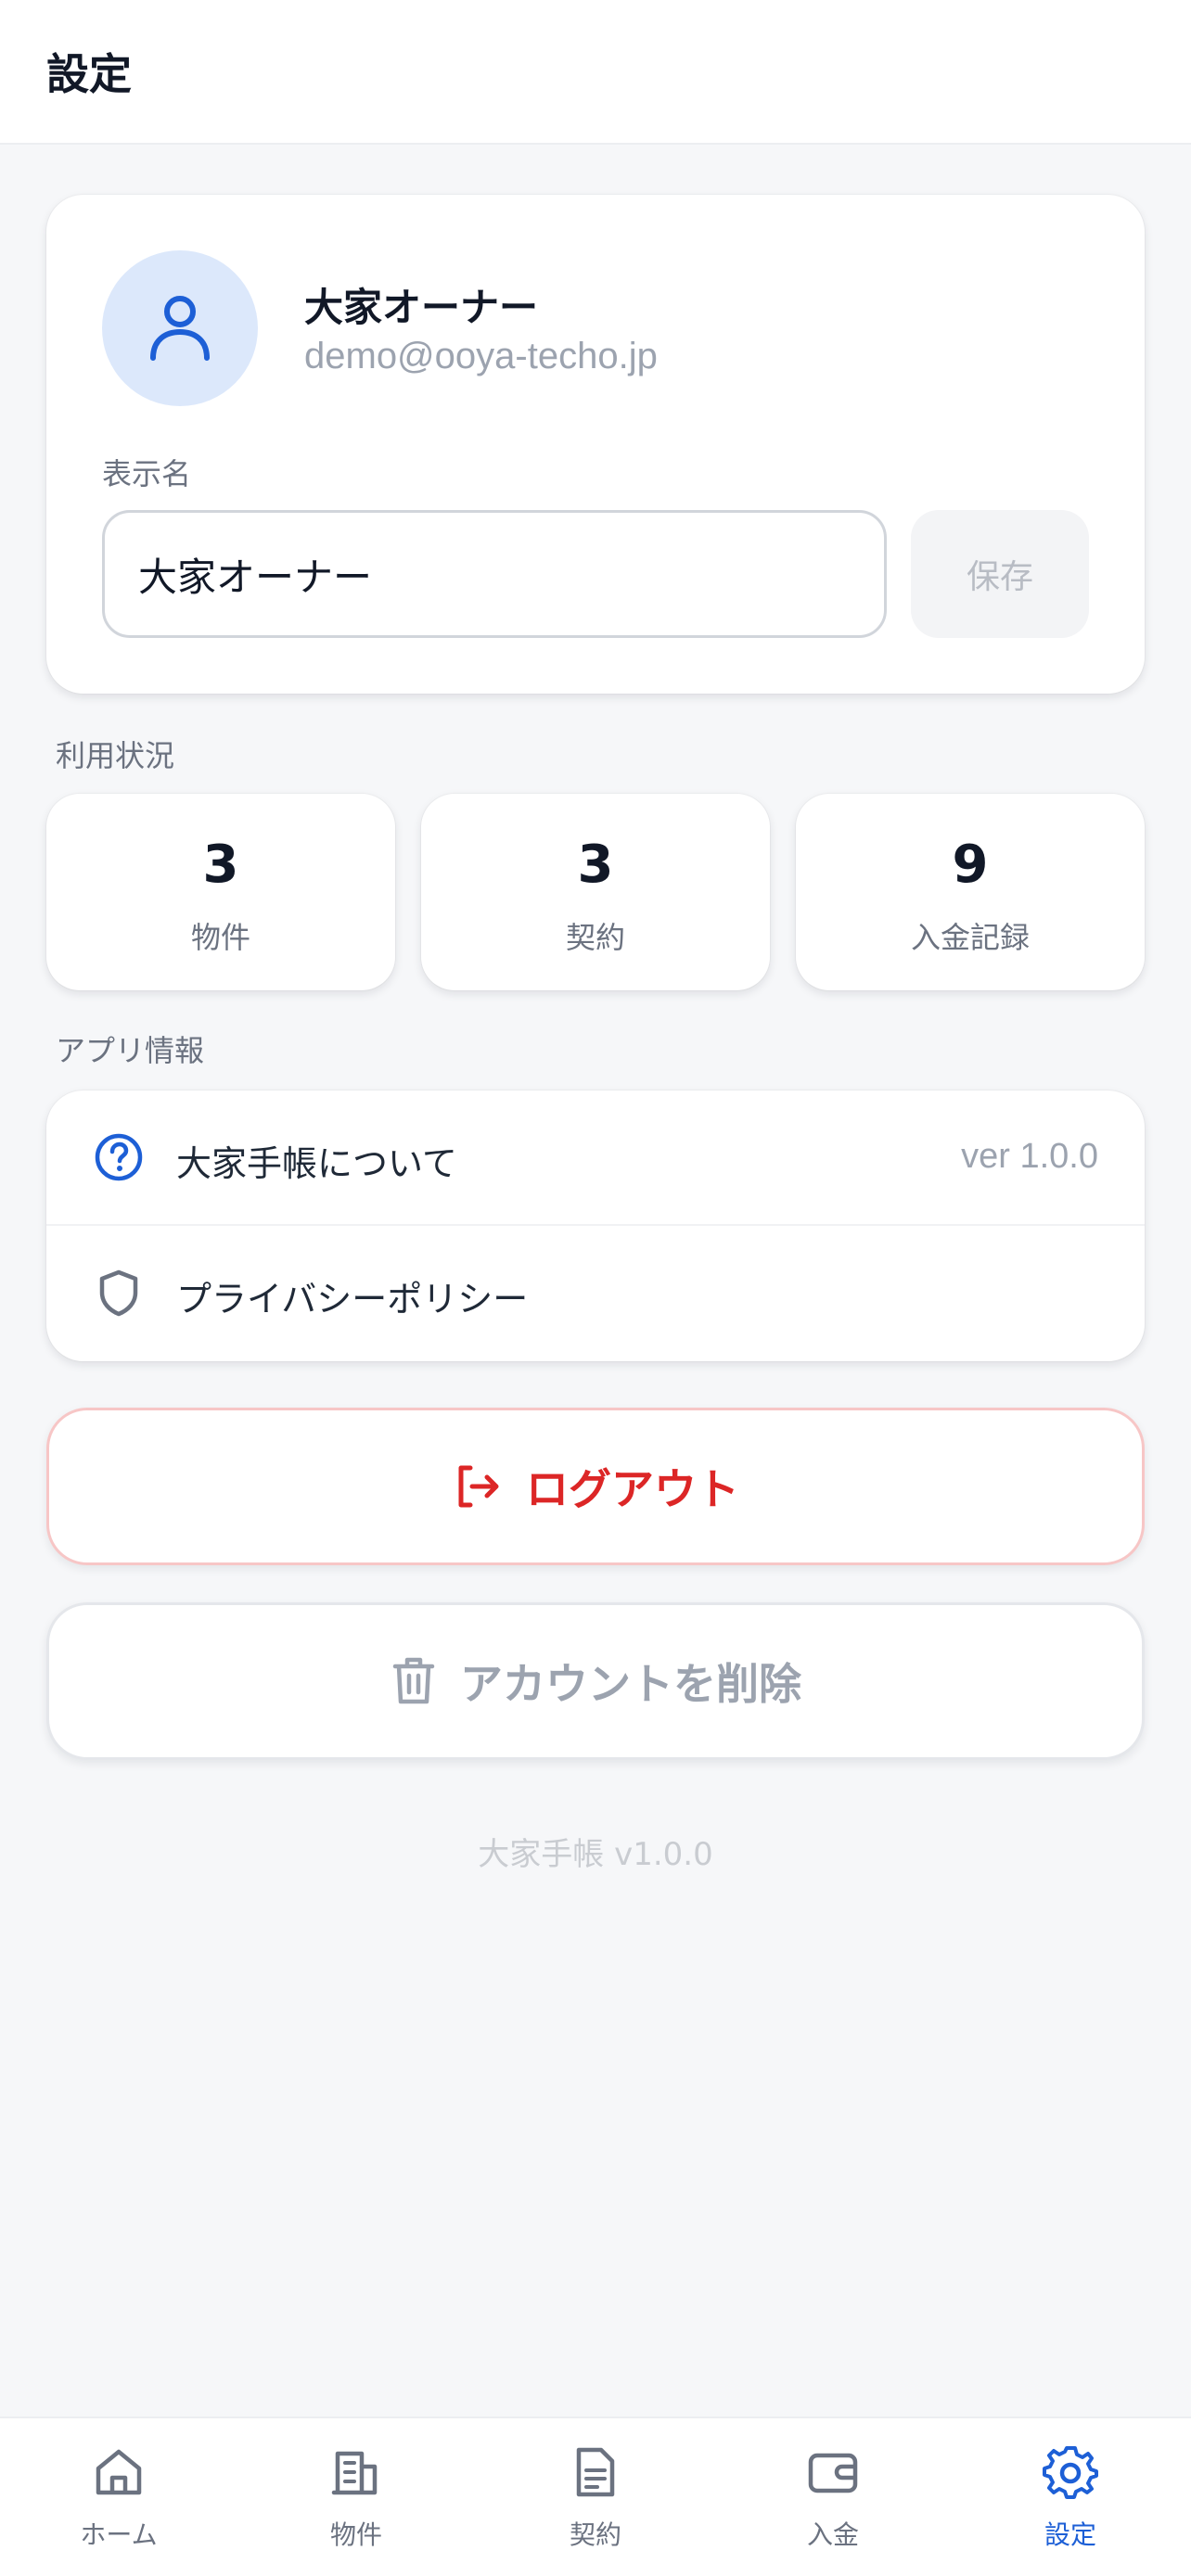 The image size is (1191, 2576). What do you see at coordinates (1070, 2534) in the screenshot?
I see `tab-label: 設定` at bounding box center [1070, 2534].